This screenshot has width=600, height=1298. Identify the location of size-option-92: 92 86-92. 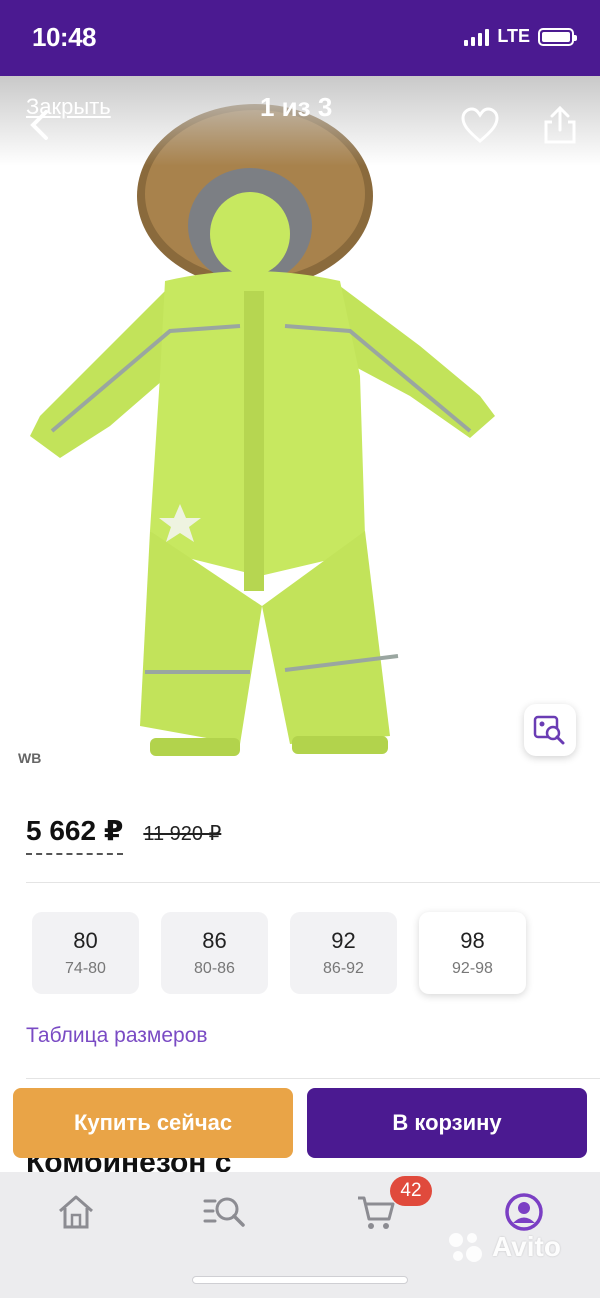
(343, 953).